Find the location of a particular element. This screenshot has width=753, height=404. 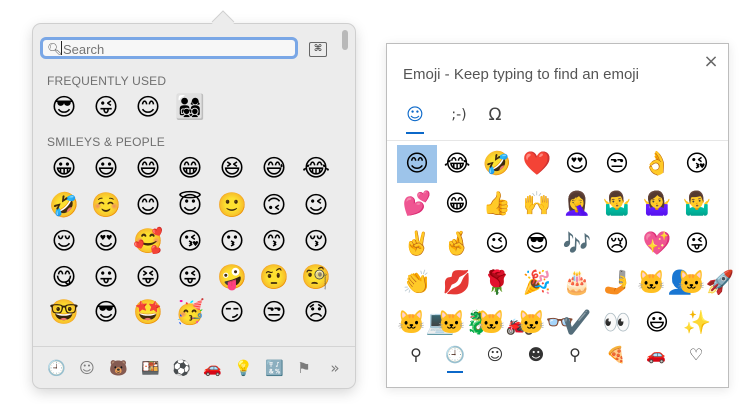

category-places-icon: ⚲ is located at coordinates (575, 355).